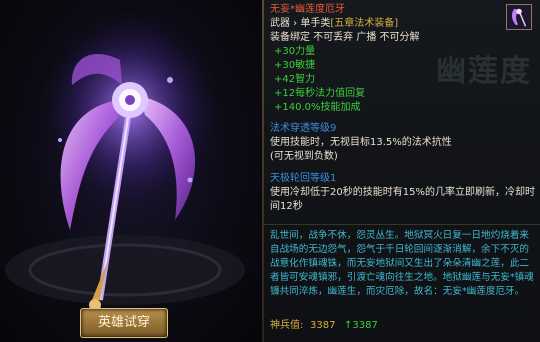 The image size is (540, 342). I want to click on divine-value-label: 神兵值:, so click(287, 325).